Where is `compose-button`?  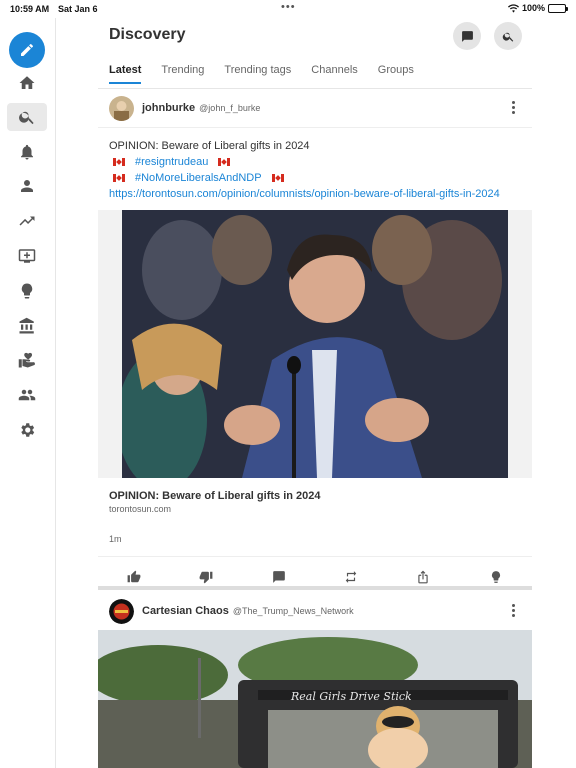 compose-button is located at coordinates (27, 50).